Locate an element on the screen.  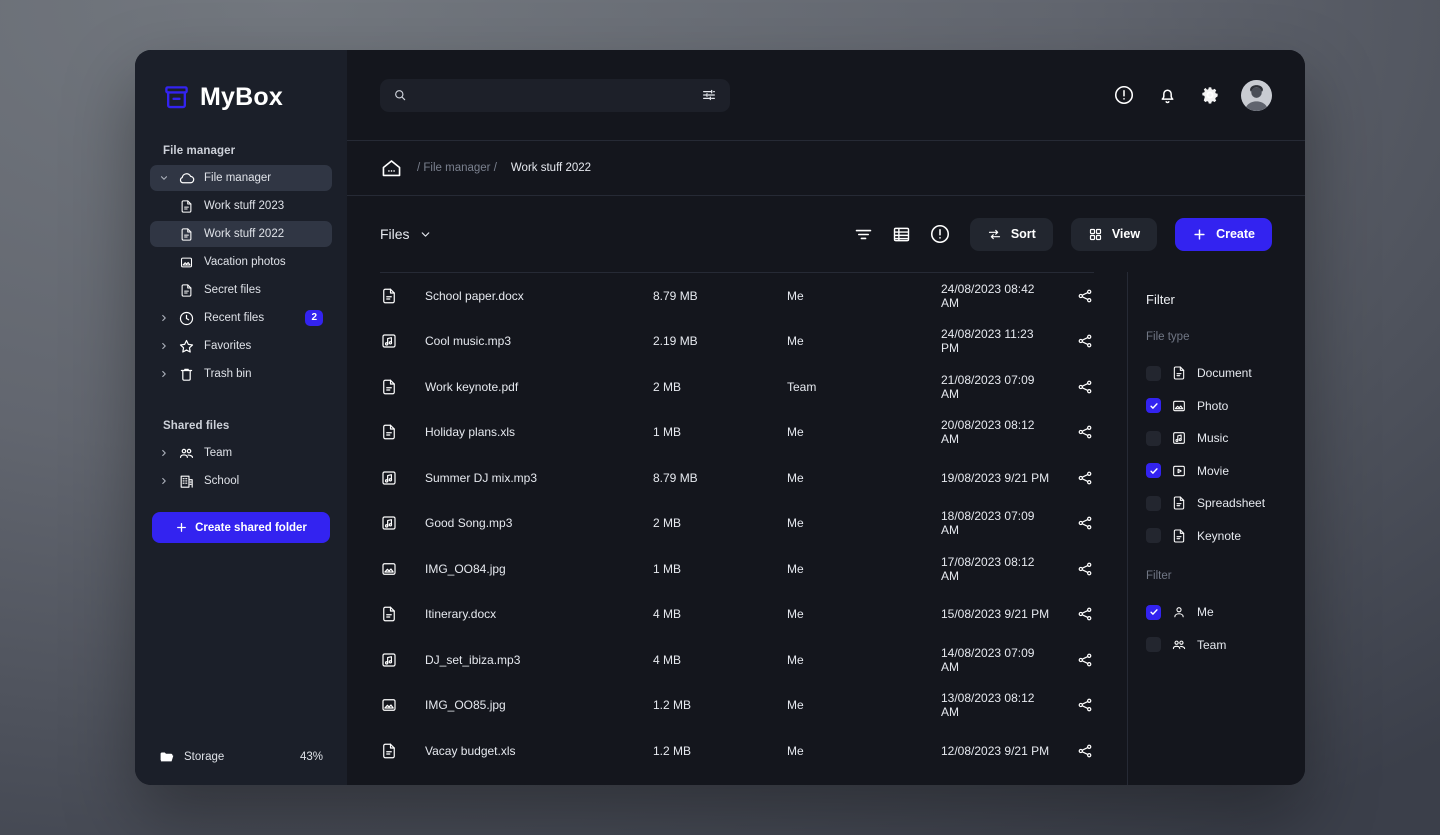
filter-option-label: Movie is located at coordinates (1213, 470).